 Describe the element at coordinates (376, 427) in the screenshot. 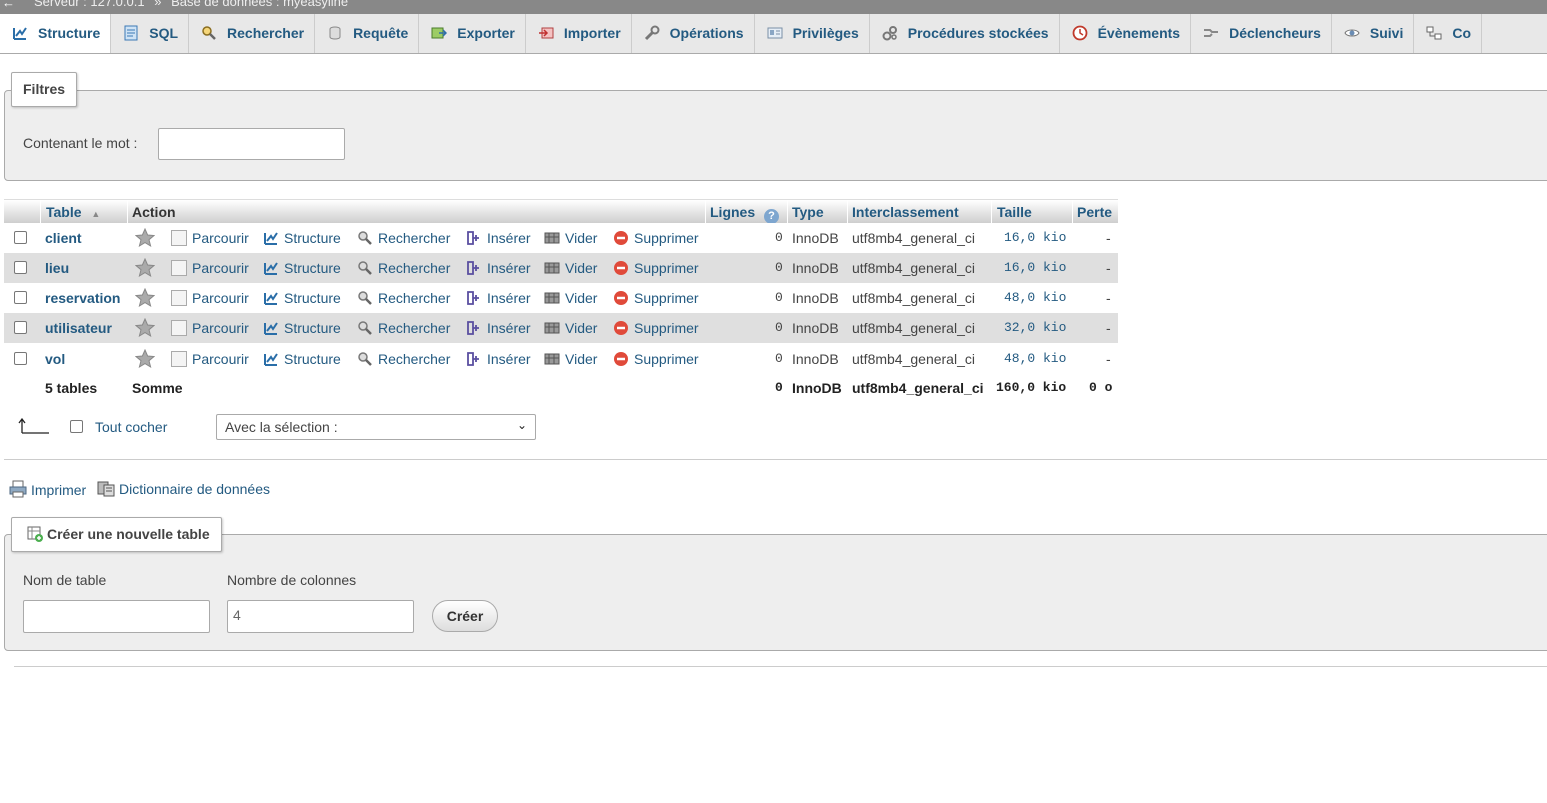

I see `with-selected-dropdown: Avec la sélection : ⌄` at that location.